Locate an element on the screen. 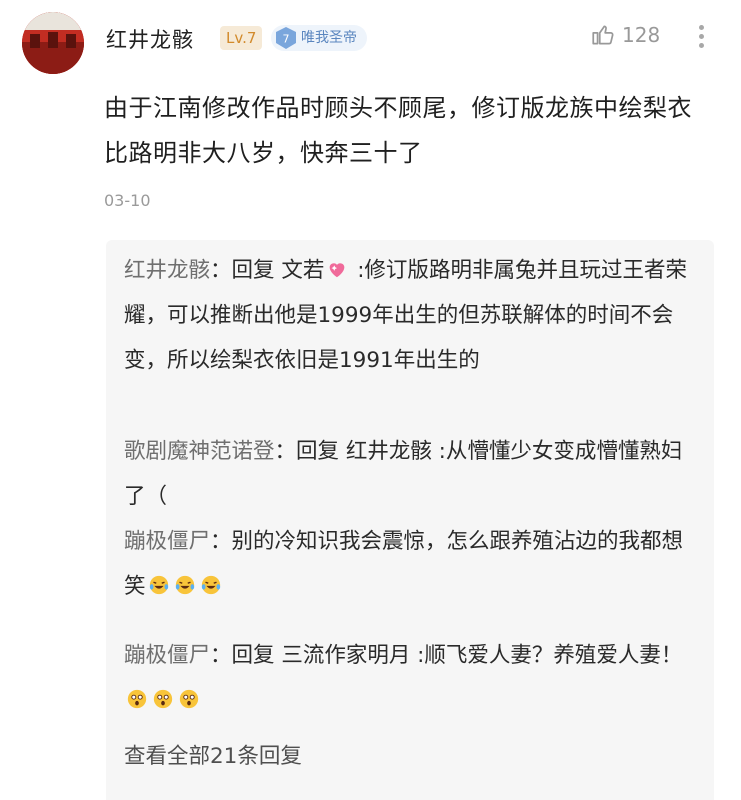  vip-title: 唯我圣帝 is located at coordinates (329, 38).